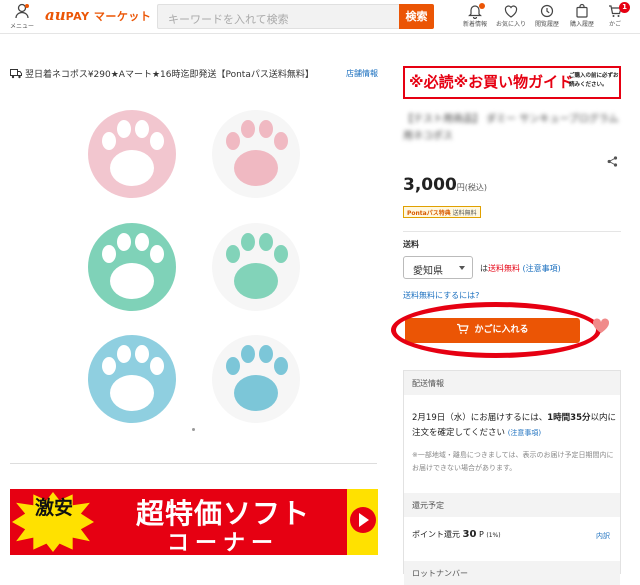 The width and height of the screenshot is (640, 585). What do you see at coordinates (603, 536) in the screenshot?
I see `point-breakdown-link: 内訳` at bounding box center [603, 536].